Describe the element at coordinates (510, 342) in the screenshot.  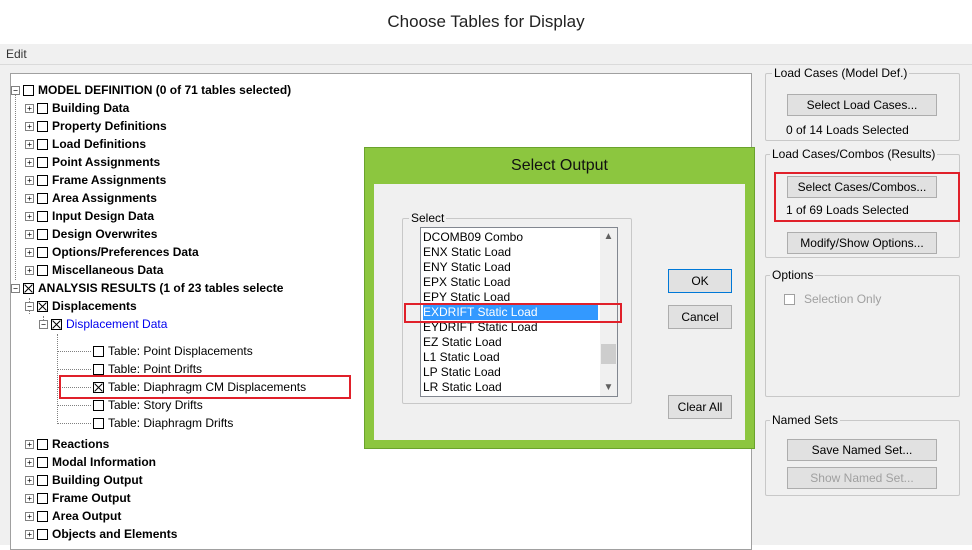
I see `list-item: EZ Static Load` at that location.